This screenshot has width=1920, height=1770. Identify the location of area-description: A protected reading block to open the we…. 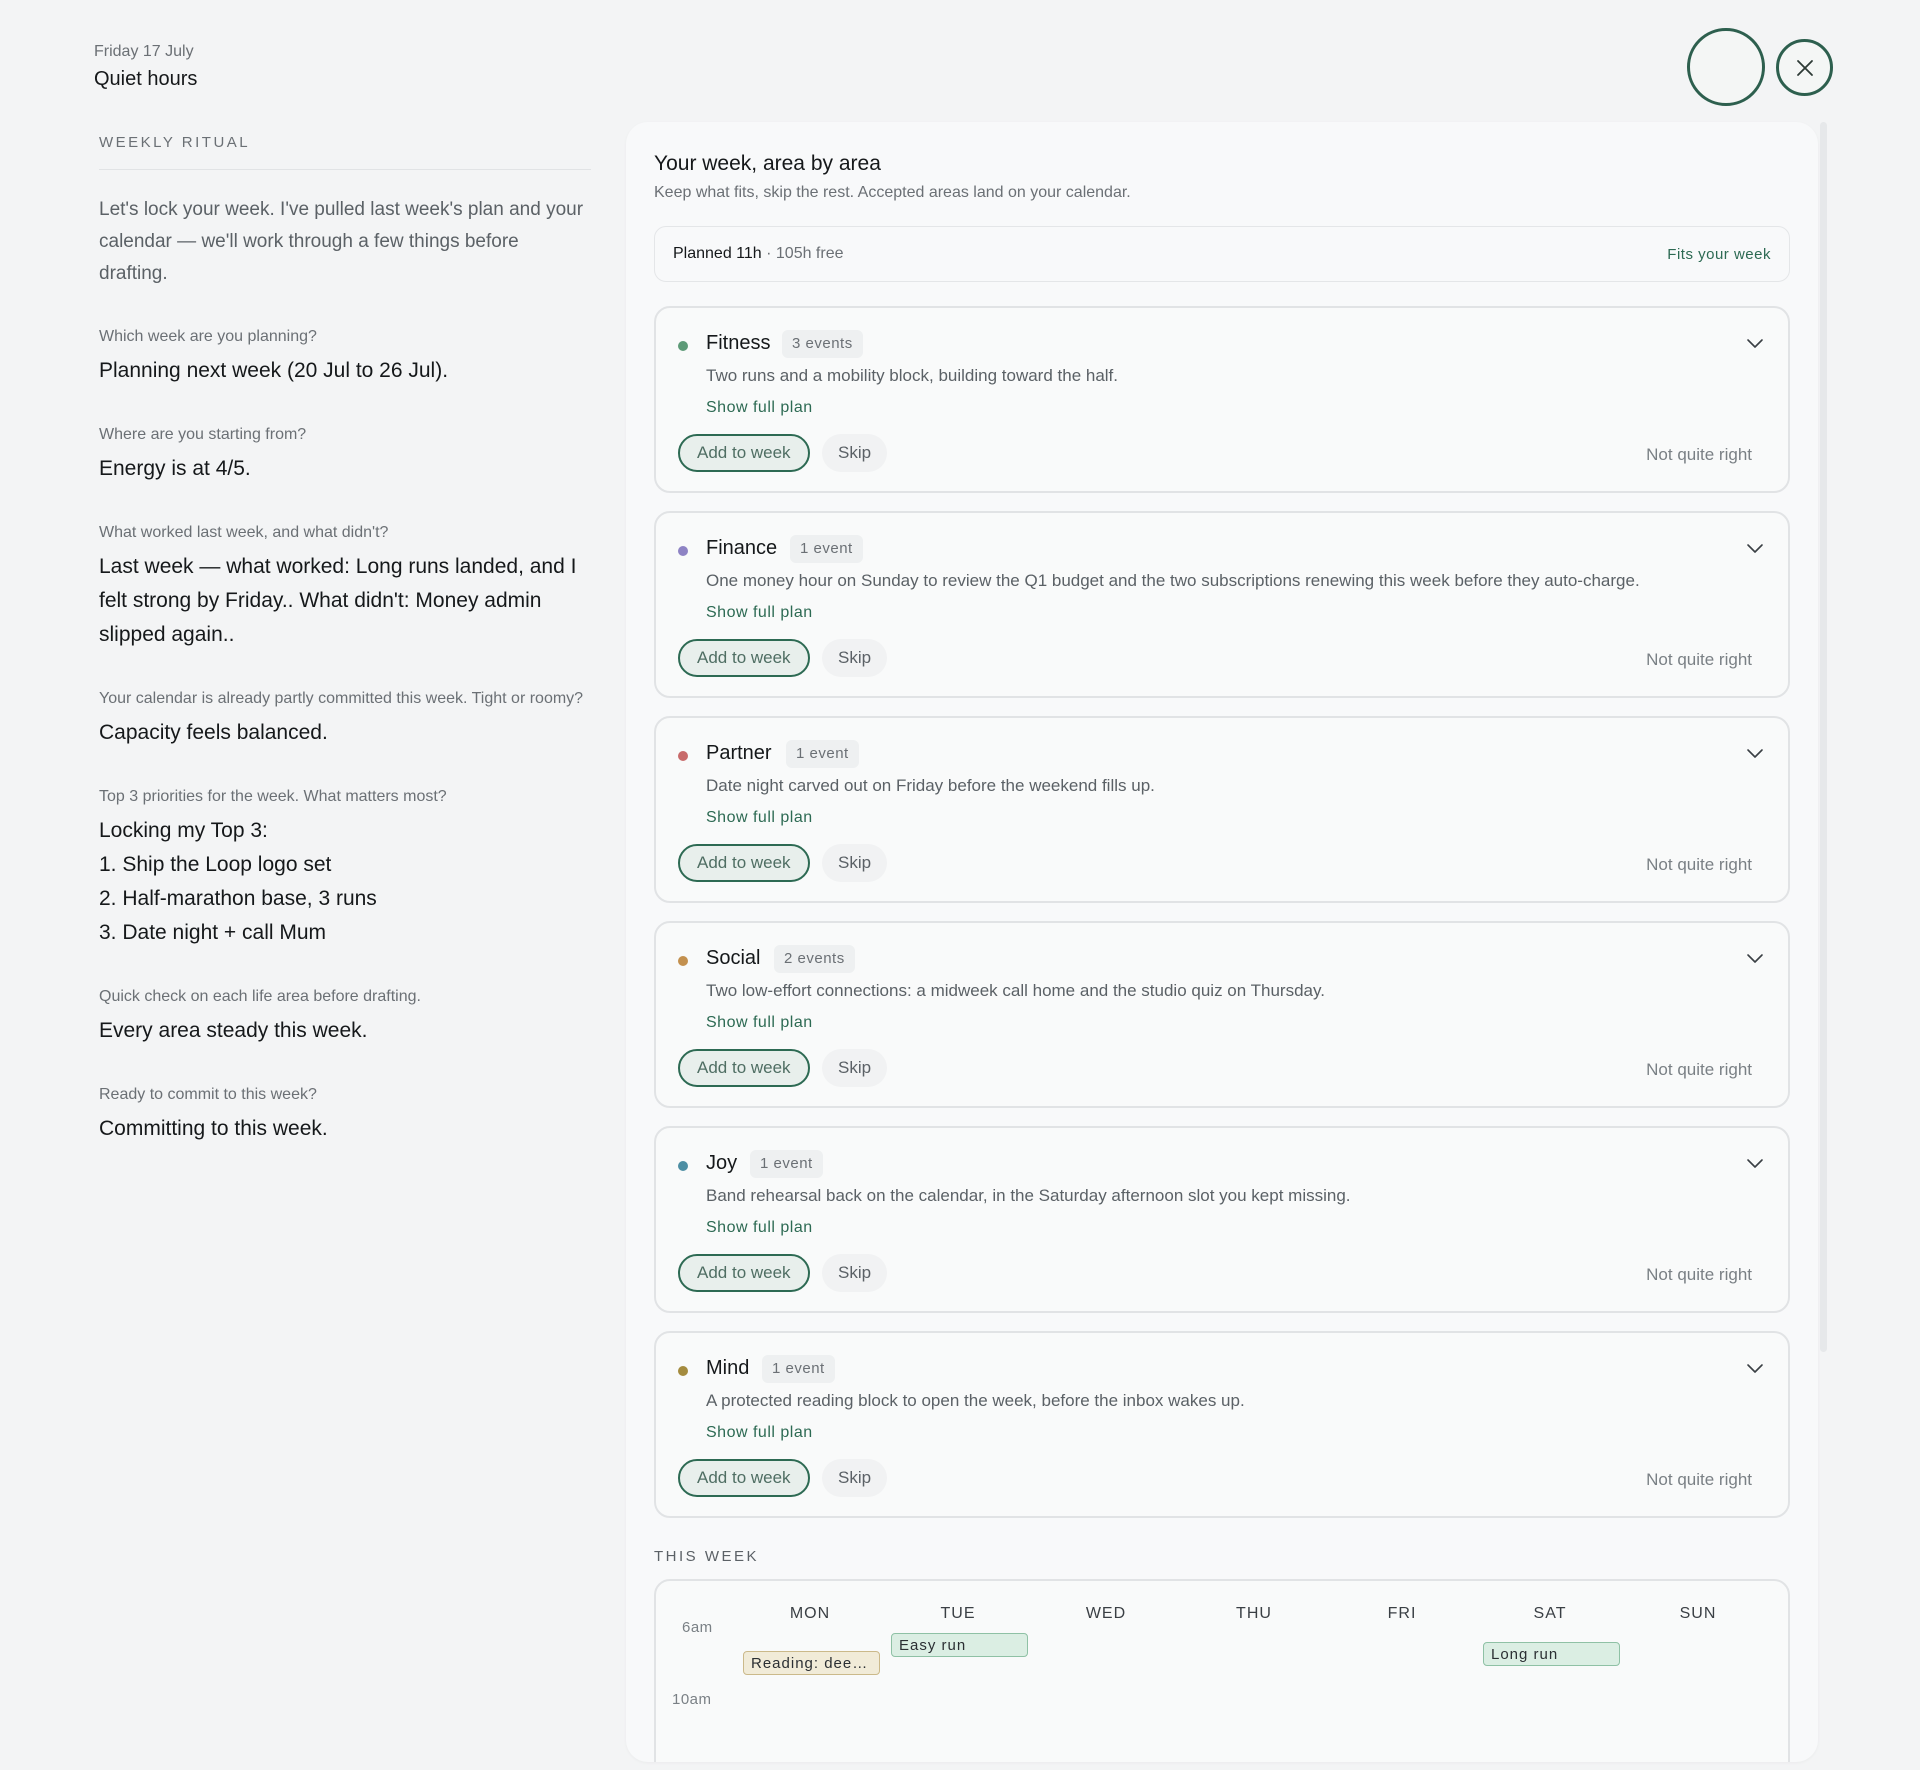
(975, 1400).